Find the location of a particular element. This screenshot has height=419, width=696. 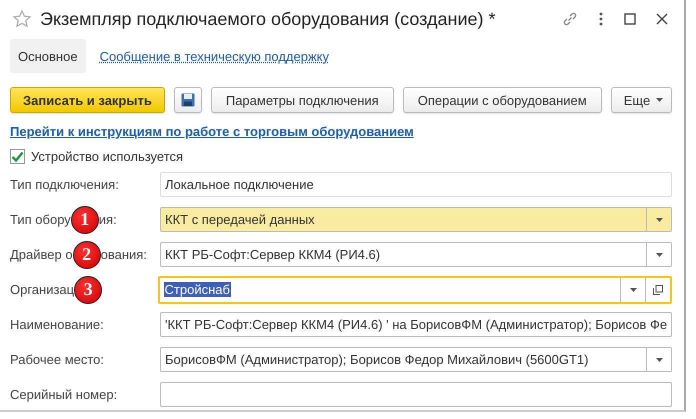

dropdown-field: Стройснаб is located at coordinates (415, 290).